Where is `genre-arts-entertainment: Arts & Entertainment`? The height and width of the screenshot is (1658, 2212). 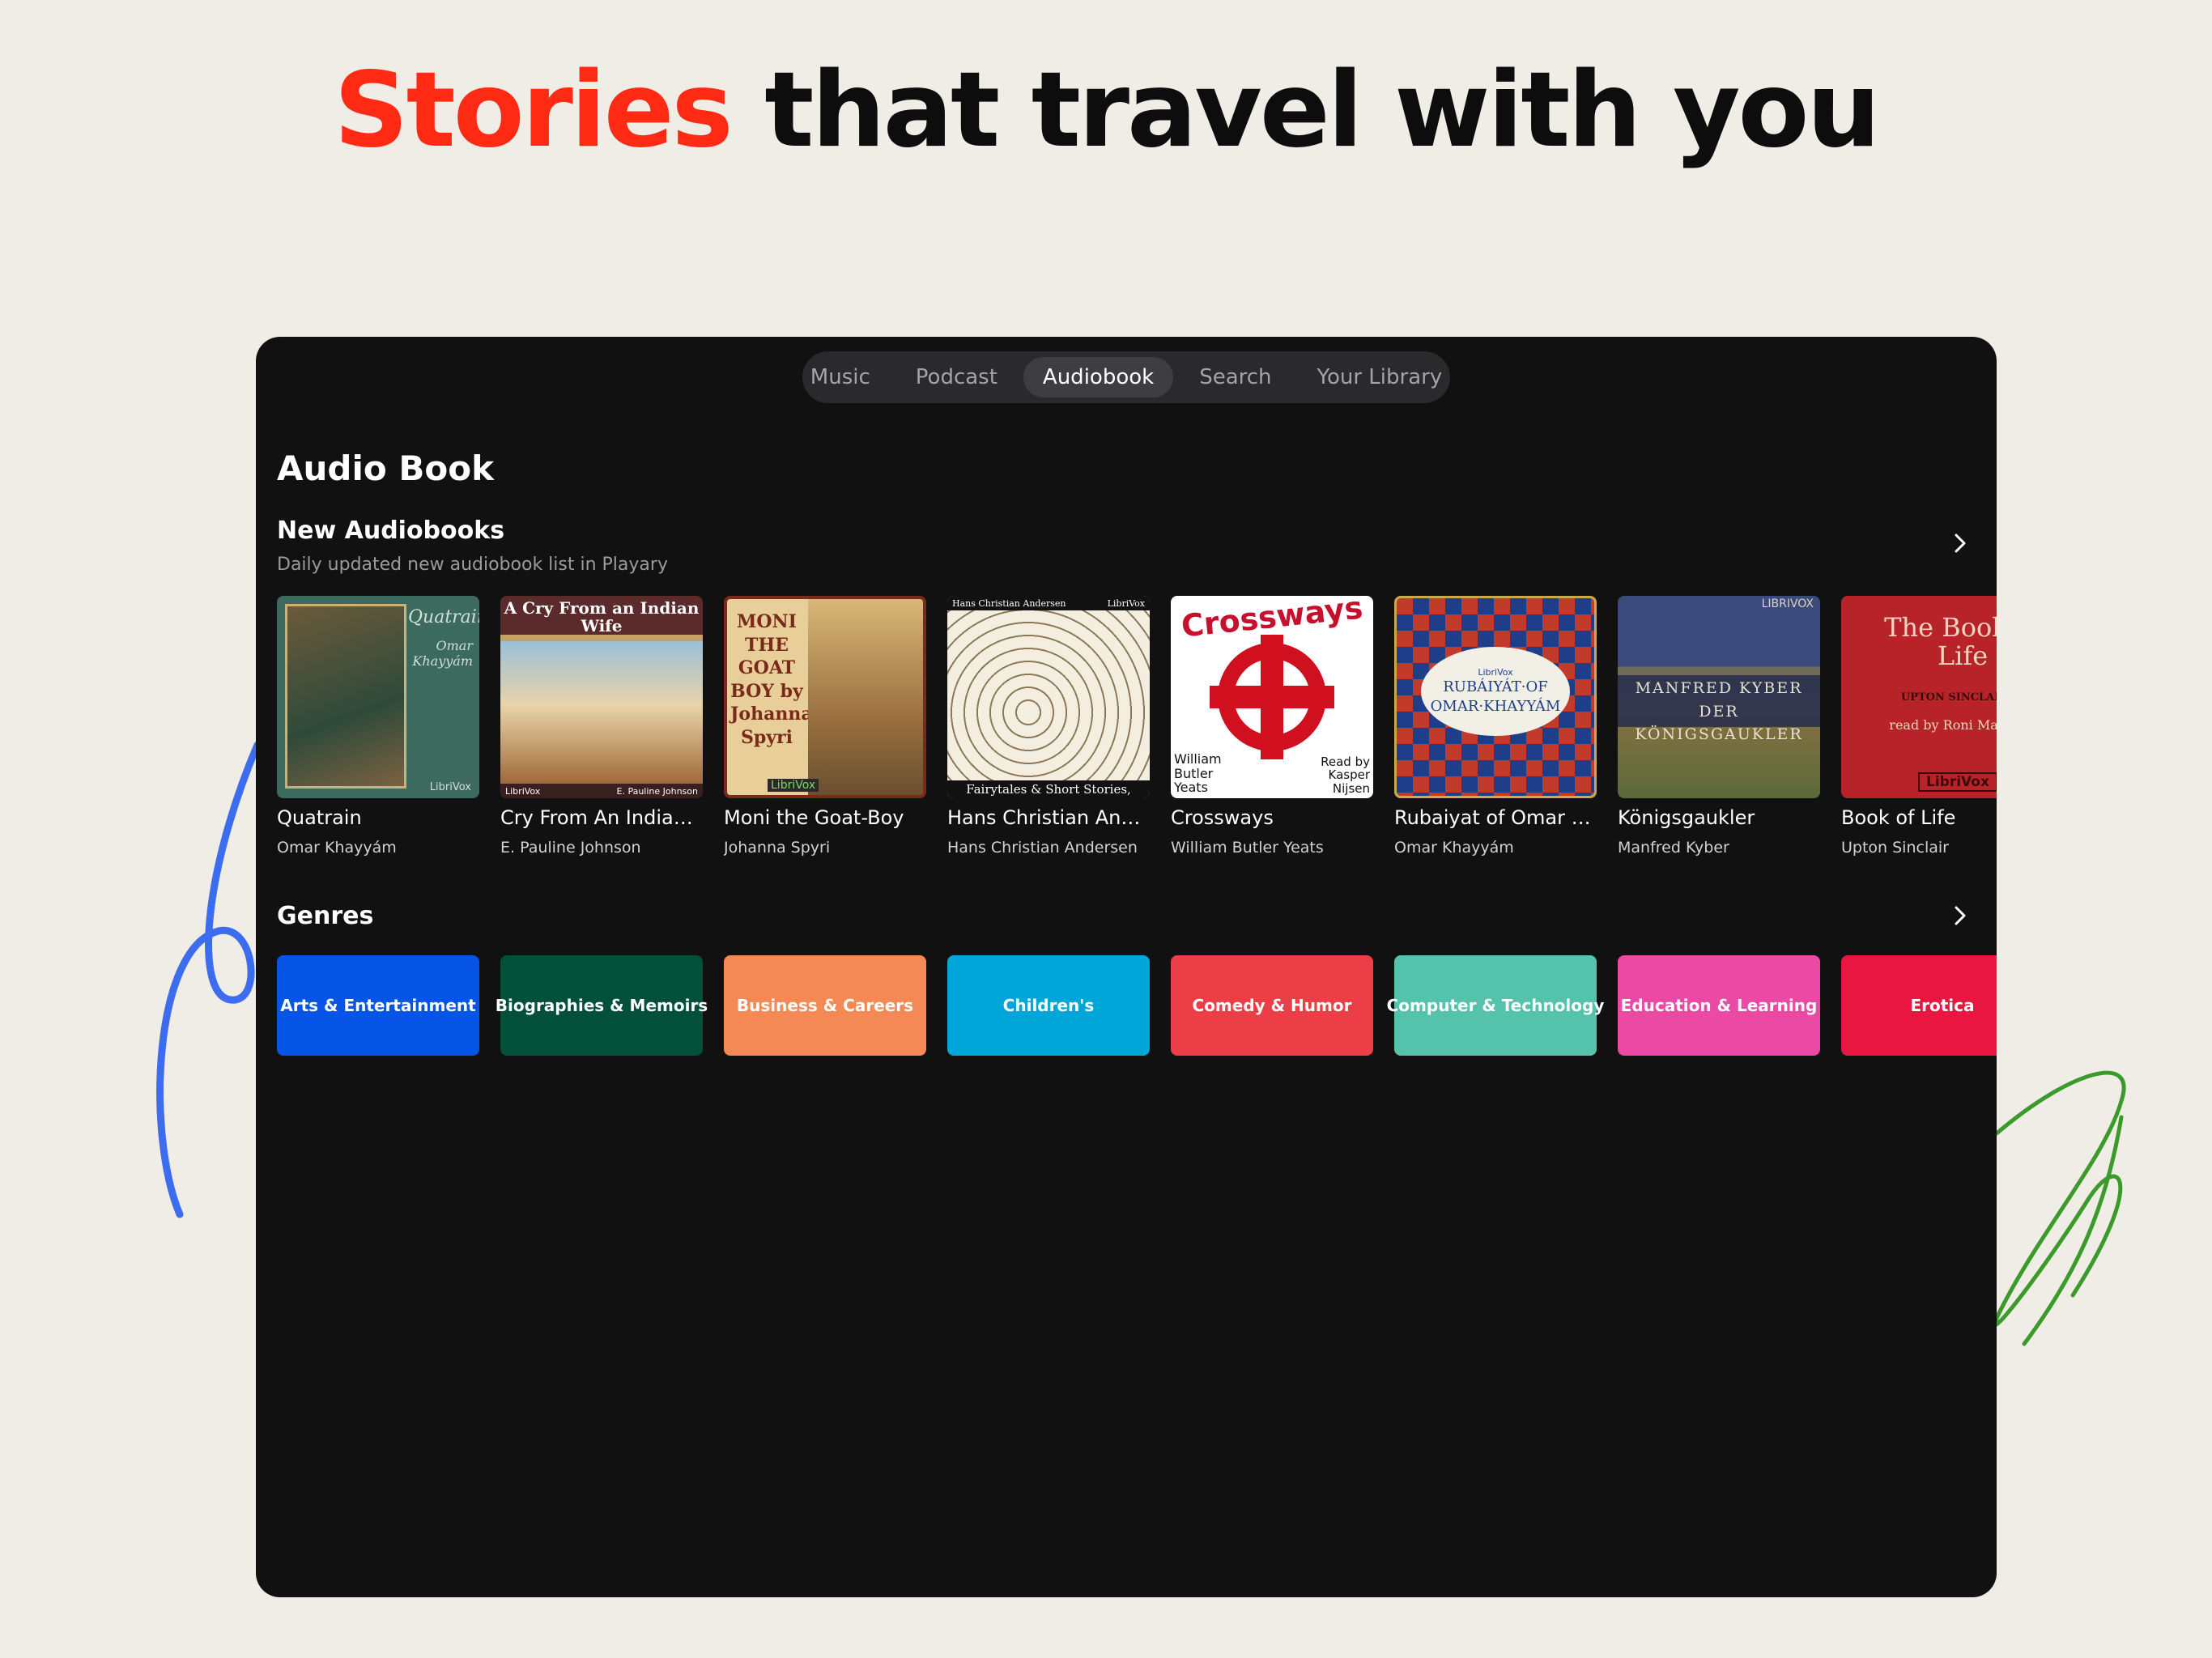
genre-arts-entertainment: Arts & Entertainment is located at coordinates (378, 1005).